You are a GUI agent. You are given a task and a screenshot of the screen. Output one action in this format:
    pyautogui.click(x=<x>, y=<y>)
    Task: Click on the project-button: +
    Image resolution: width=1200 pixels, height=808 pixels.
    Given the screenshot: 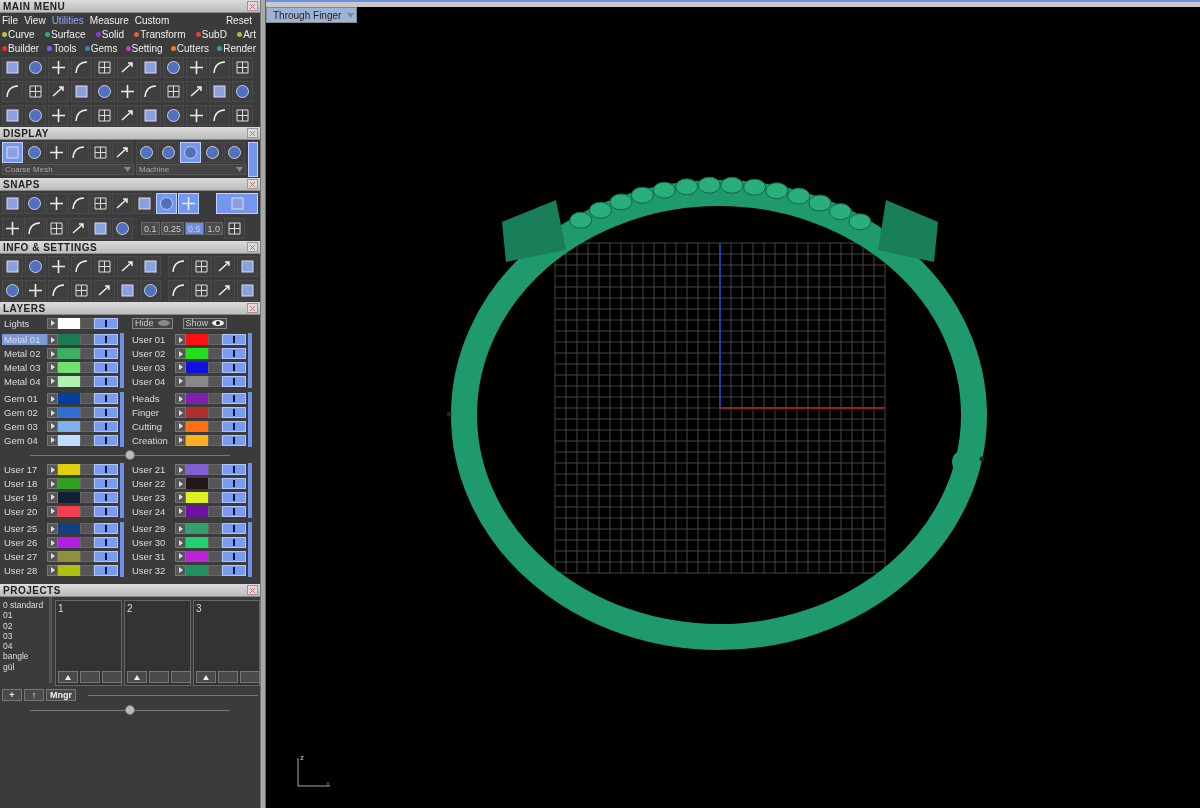 What is the action you would take?
    pyautogui.click(x=12, y=695)
    